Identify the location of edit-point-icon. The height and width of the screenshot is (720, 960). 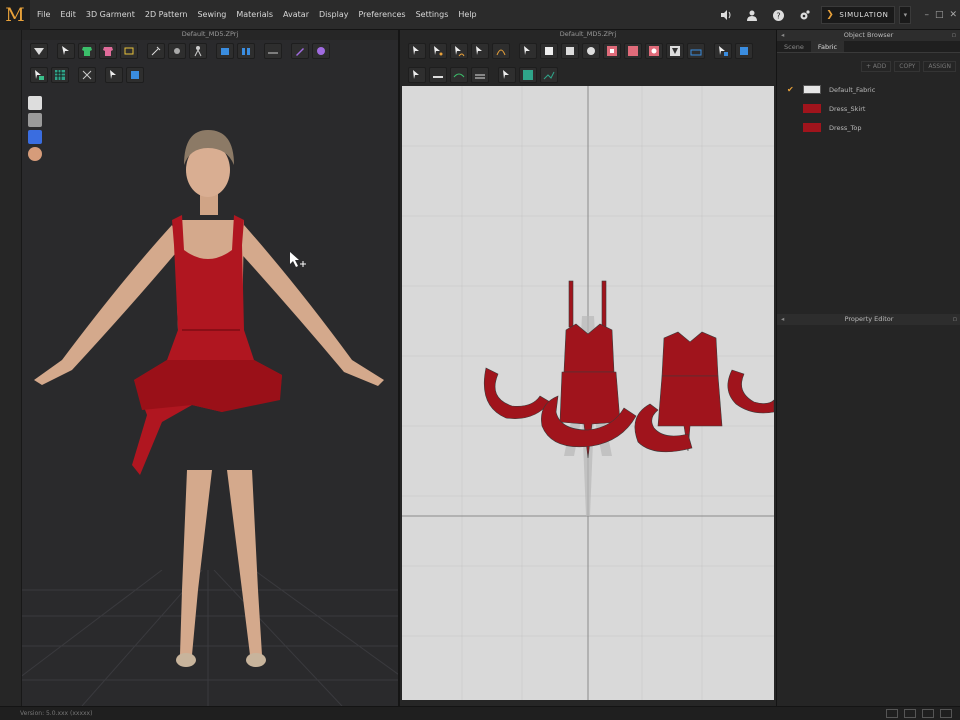
(438, 51).